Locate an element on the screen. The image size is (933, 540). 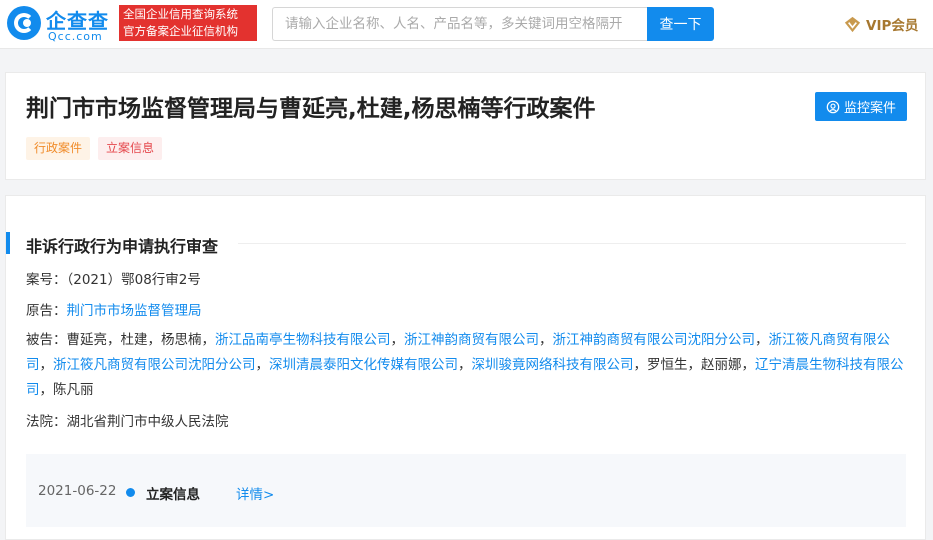
logo-mark-icon is located at coordinates (24, 23).